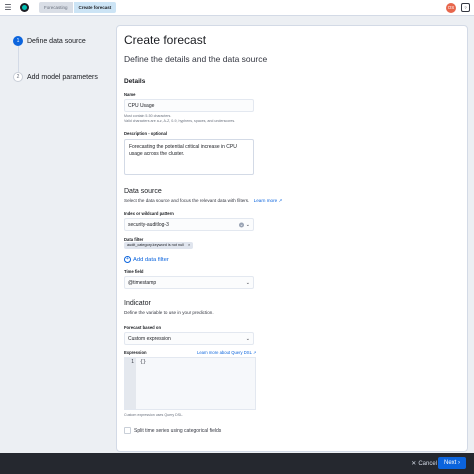  What do you see at coordinates (56, 7) in the screenshot?
I see `breadcrumb-forecasting: Forecasting` at bounding box center [56, 7].